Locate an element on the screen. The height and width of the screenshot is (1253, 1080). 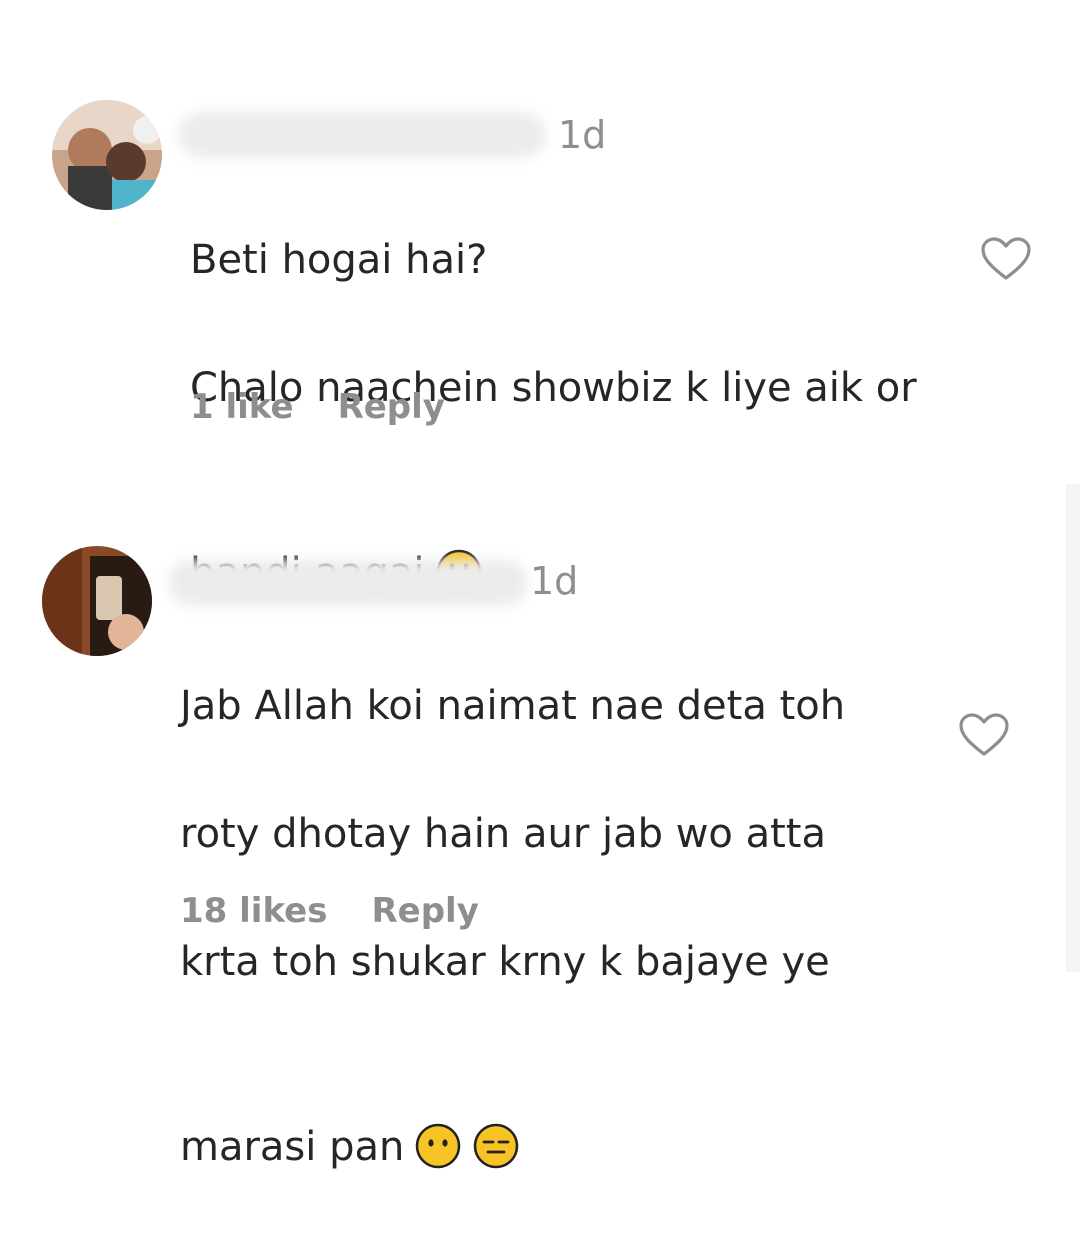
comment-line-text: marasi pan is located at coordinates (292, 1147).